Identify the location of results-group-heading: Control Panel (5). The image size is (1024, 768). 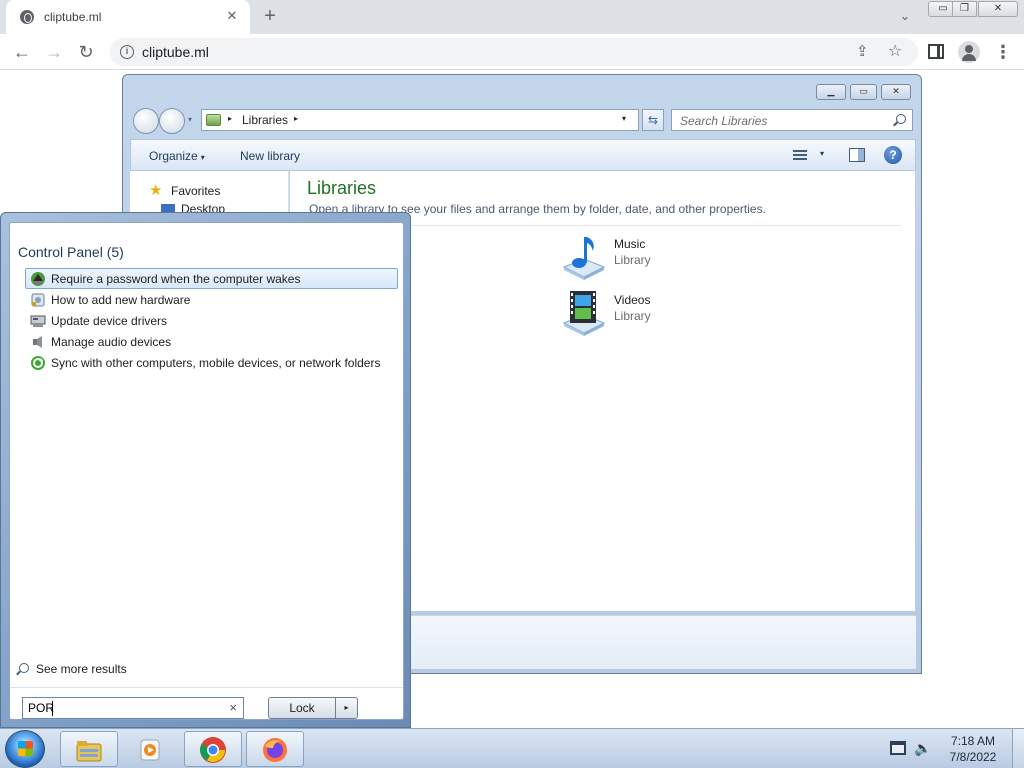
(71, 252).